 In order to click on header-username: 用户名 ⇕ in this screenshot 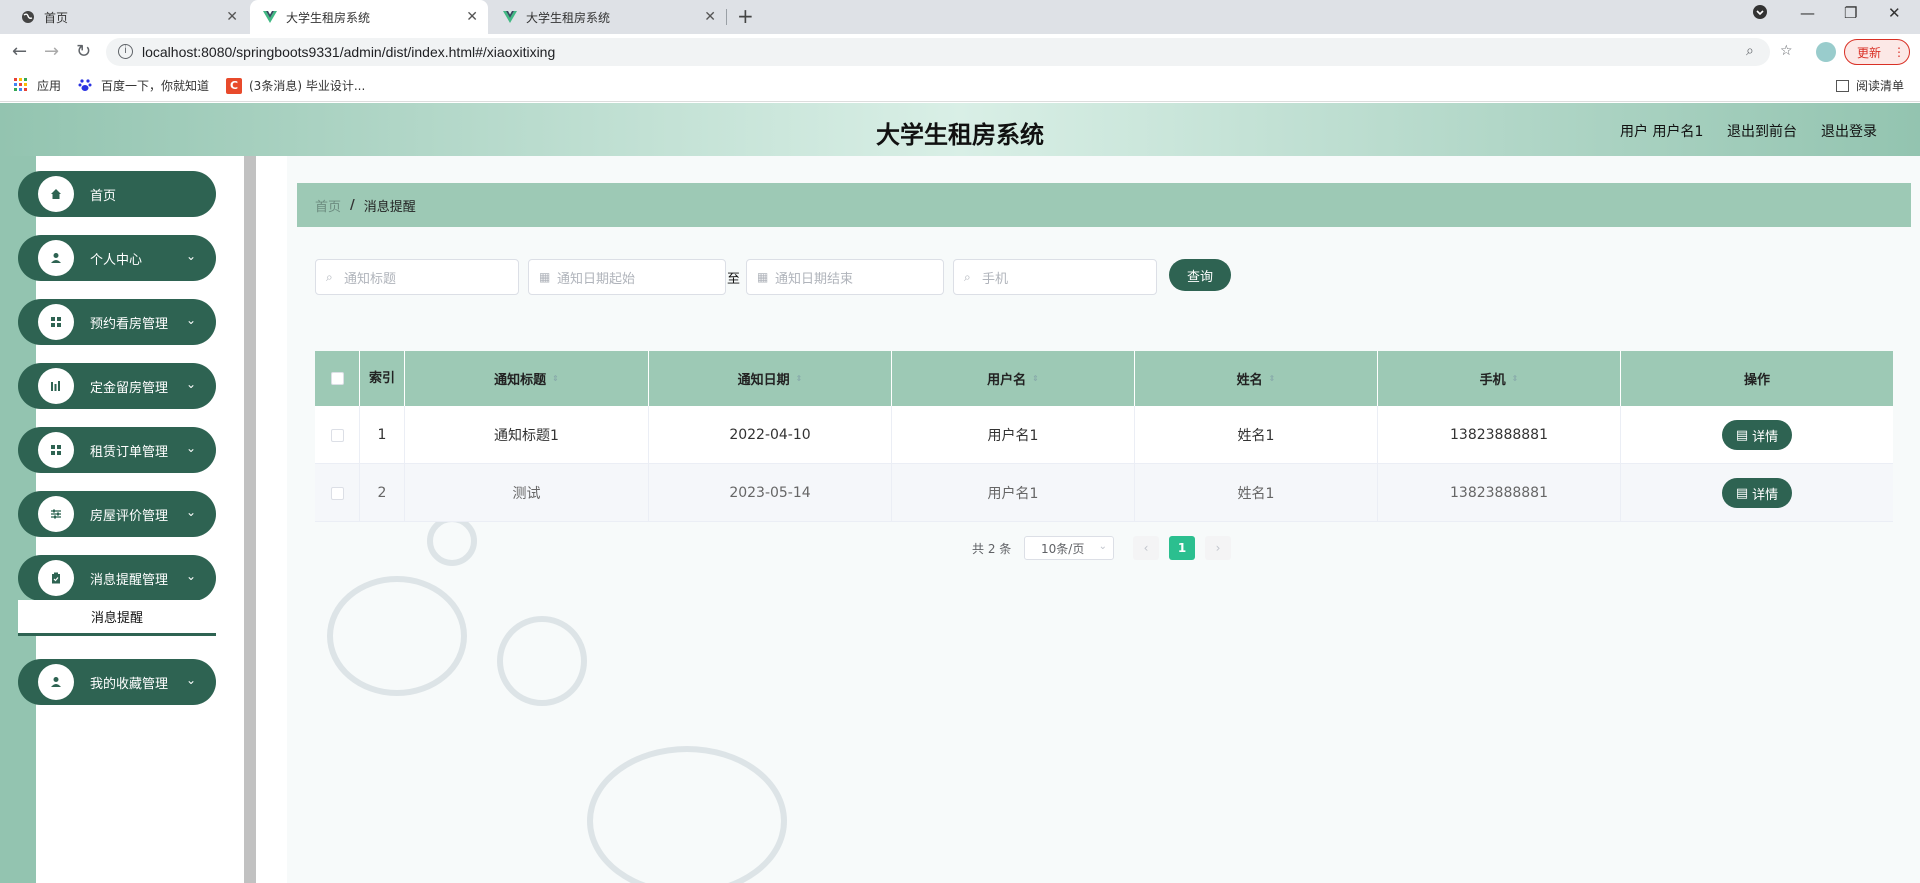, I will do `click(1013, 378)`.